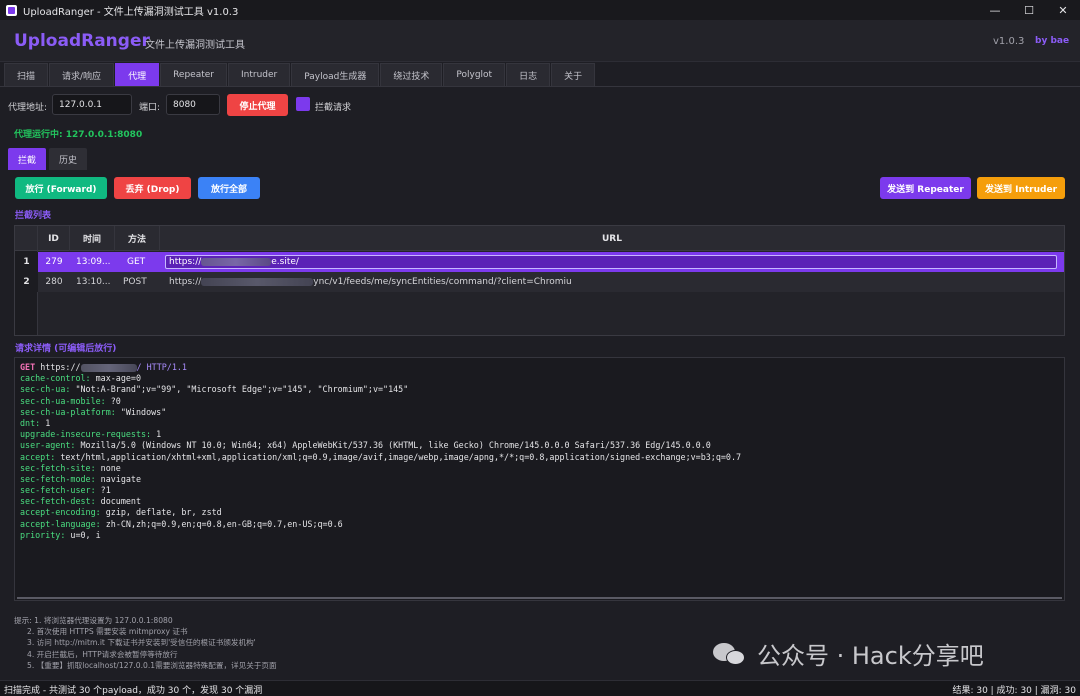 The width and height of the screenshot is (1080, 696). What do you see at coordinates (612, 238) in the screenshot?
I see `column-url: URL` at bounding box center [612, 238].